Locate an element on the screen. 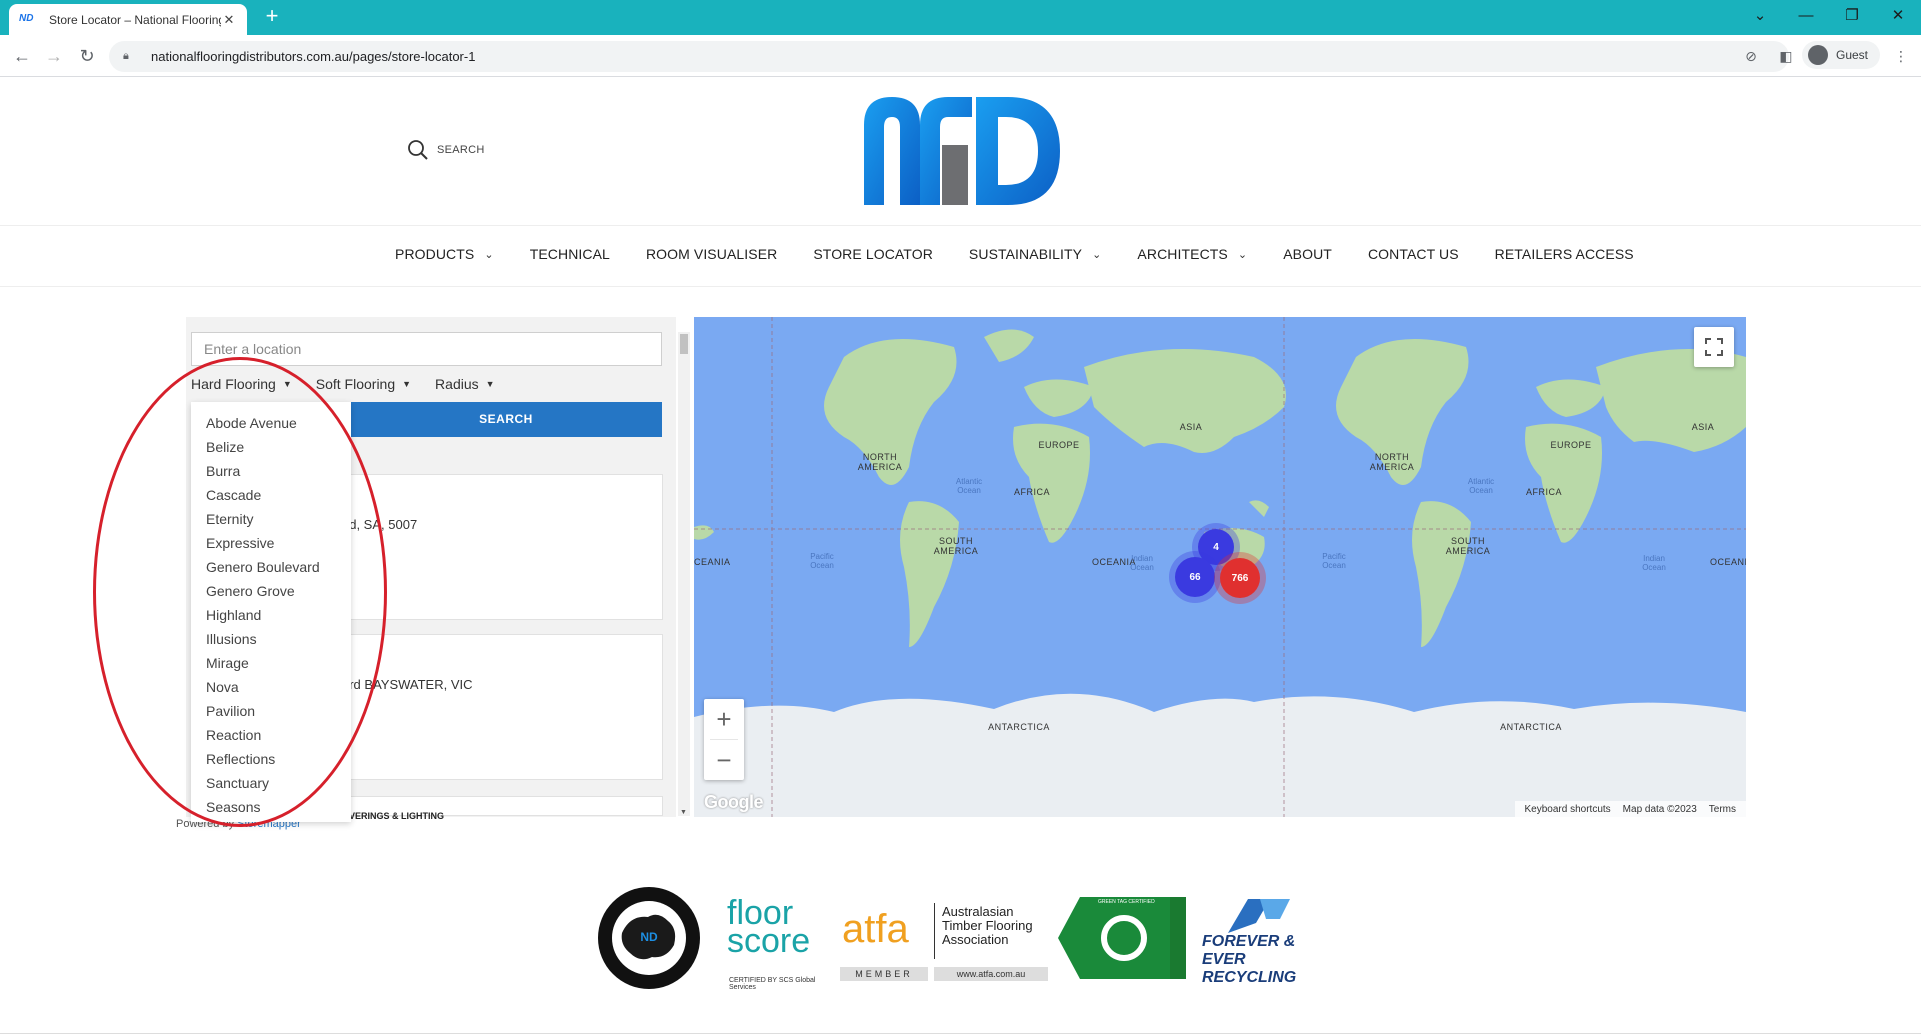 This screenshot has height=1034, width=1921. zoom-out-button: − is located at coordinates (724, 760).